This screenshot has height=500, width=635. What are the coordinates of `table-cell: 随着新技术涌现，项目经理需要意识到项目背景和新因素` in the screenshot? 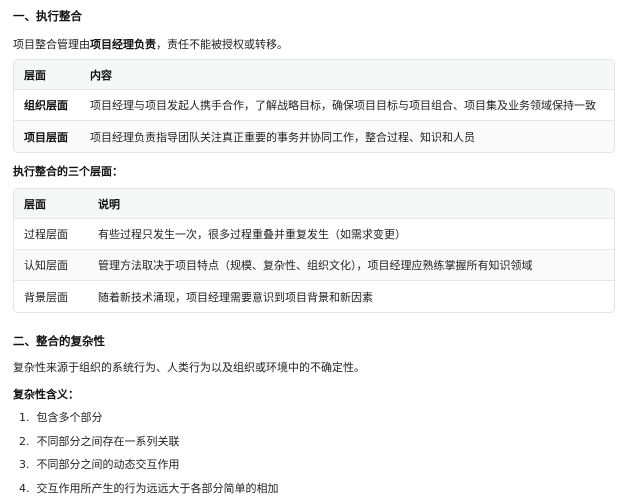 It's located at (235, 297).